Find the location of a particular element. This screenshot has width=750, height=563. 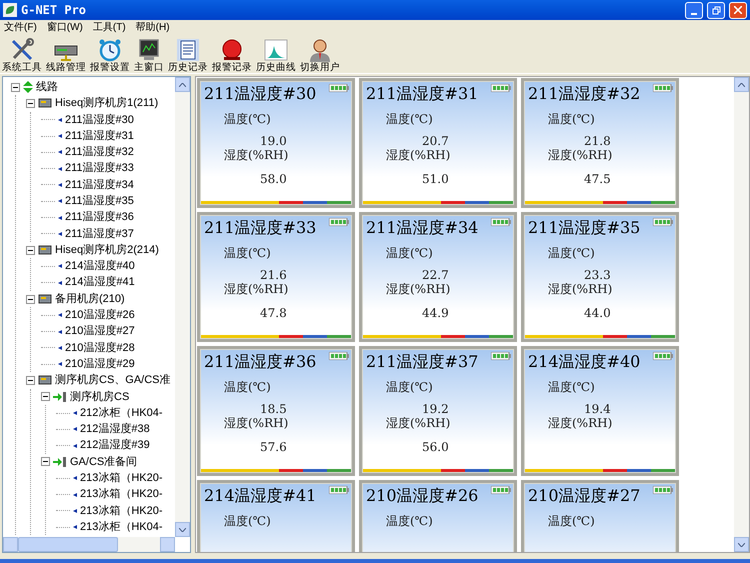

tree-item: 210温湿度#27 is located at coordinates (100, 331).